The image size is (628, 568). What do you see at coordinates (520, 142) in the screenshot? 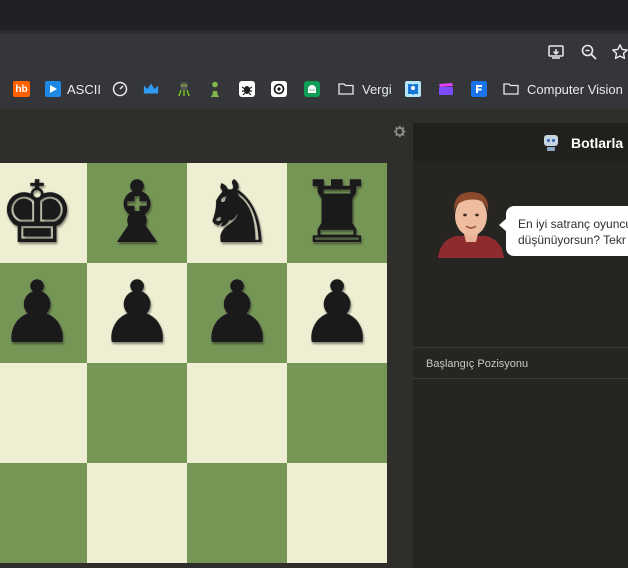
I see `bot-panel-header: Botlarla` at bounding box center [520, 142].